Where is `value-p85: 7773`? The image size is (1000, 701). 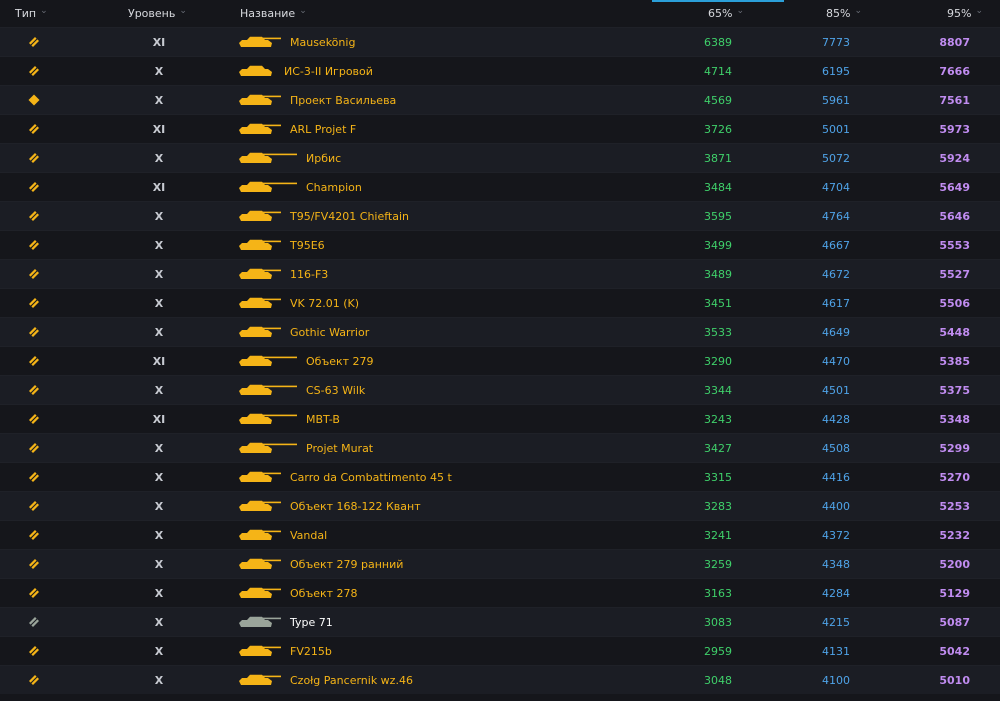
value-p85: 7773 is located at coordinates (836, 42).